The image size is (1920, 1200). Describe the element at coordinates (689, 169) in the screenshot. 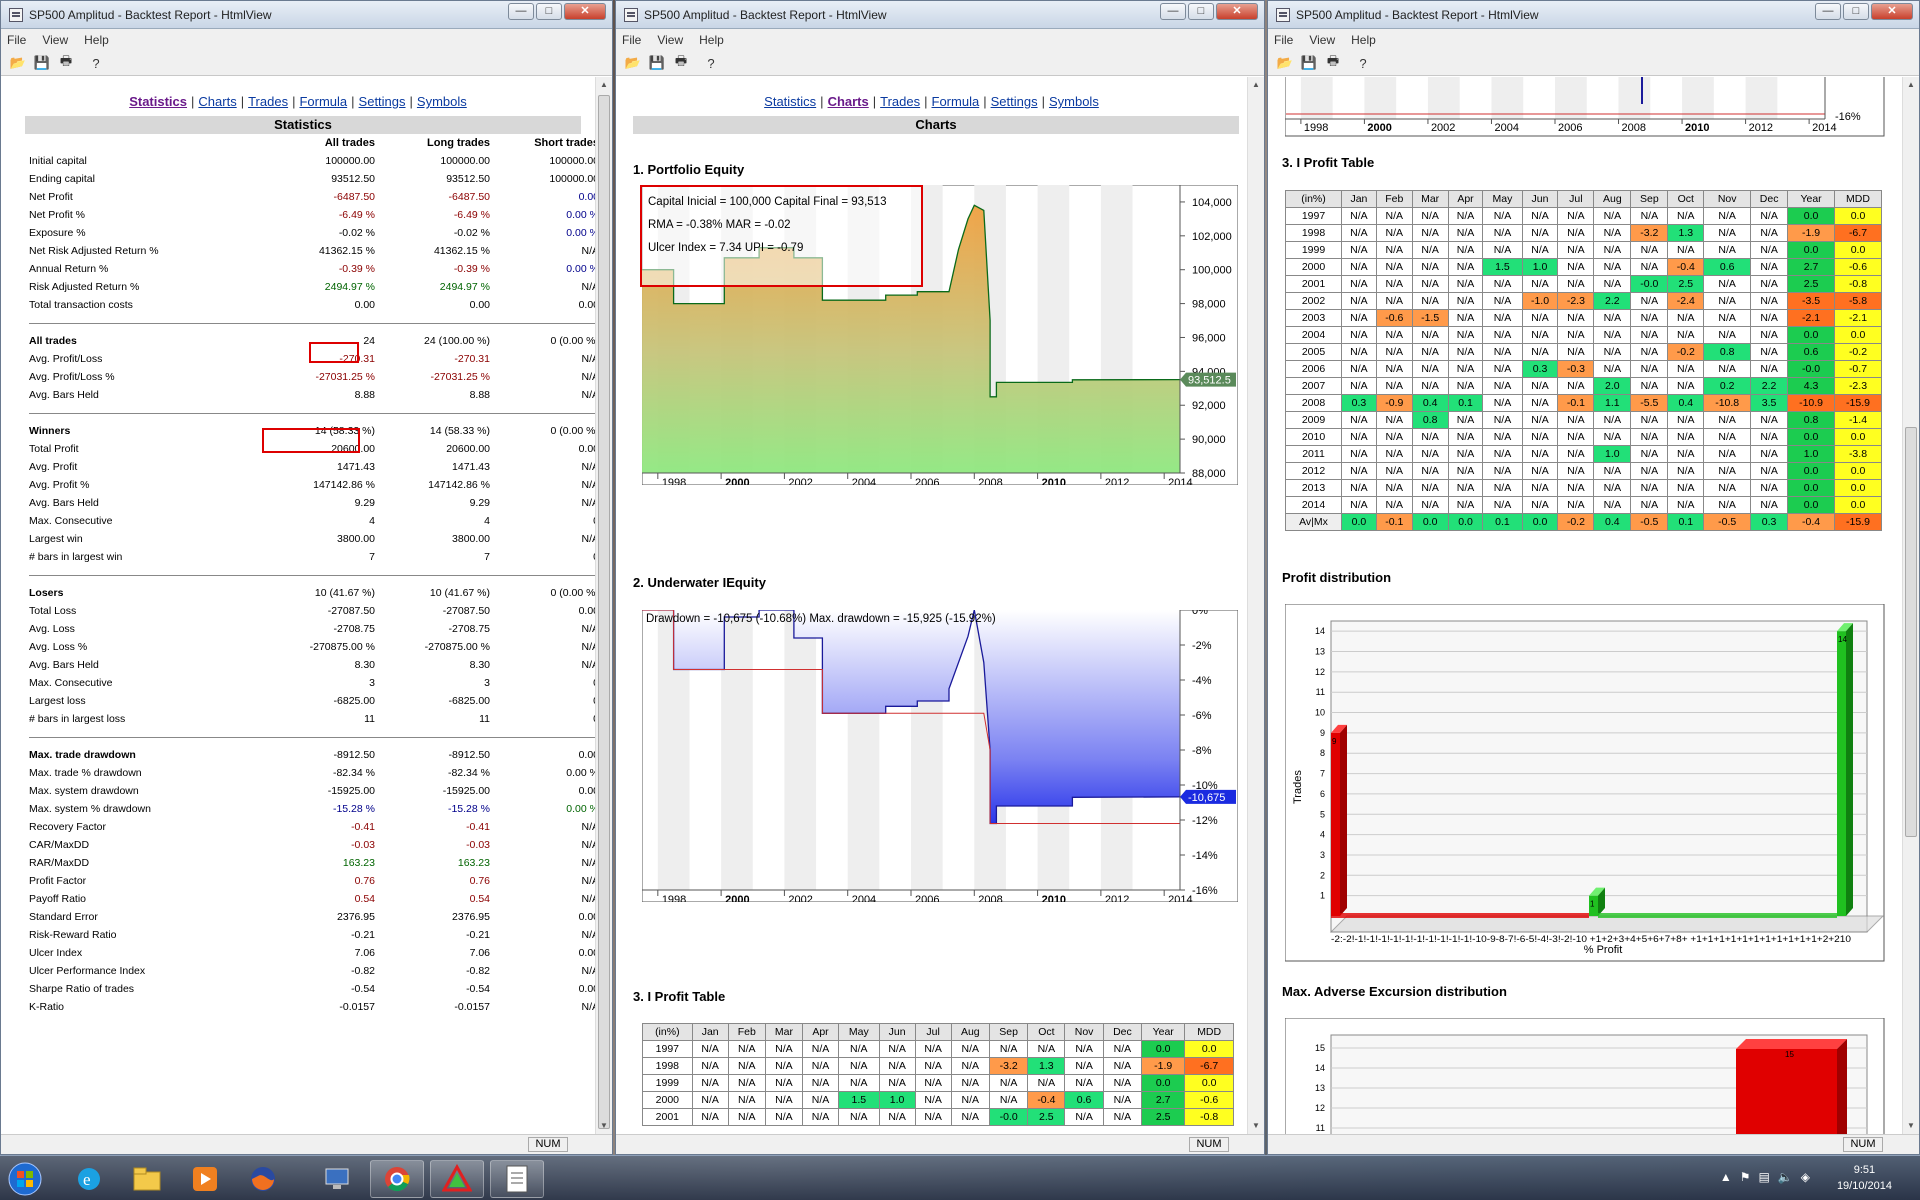

I see `equity-heading: 1. Portfolio Equity` at that location.